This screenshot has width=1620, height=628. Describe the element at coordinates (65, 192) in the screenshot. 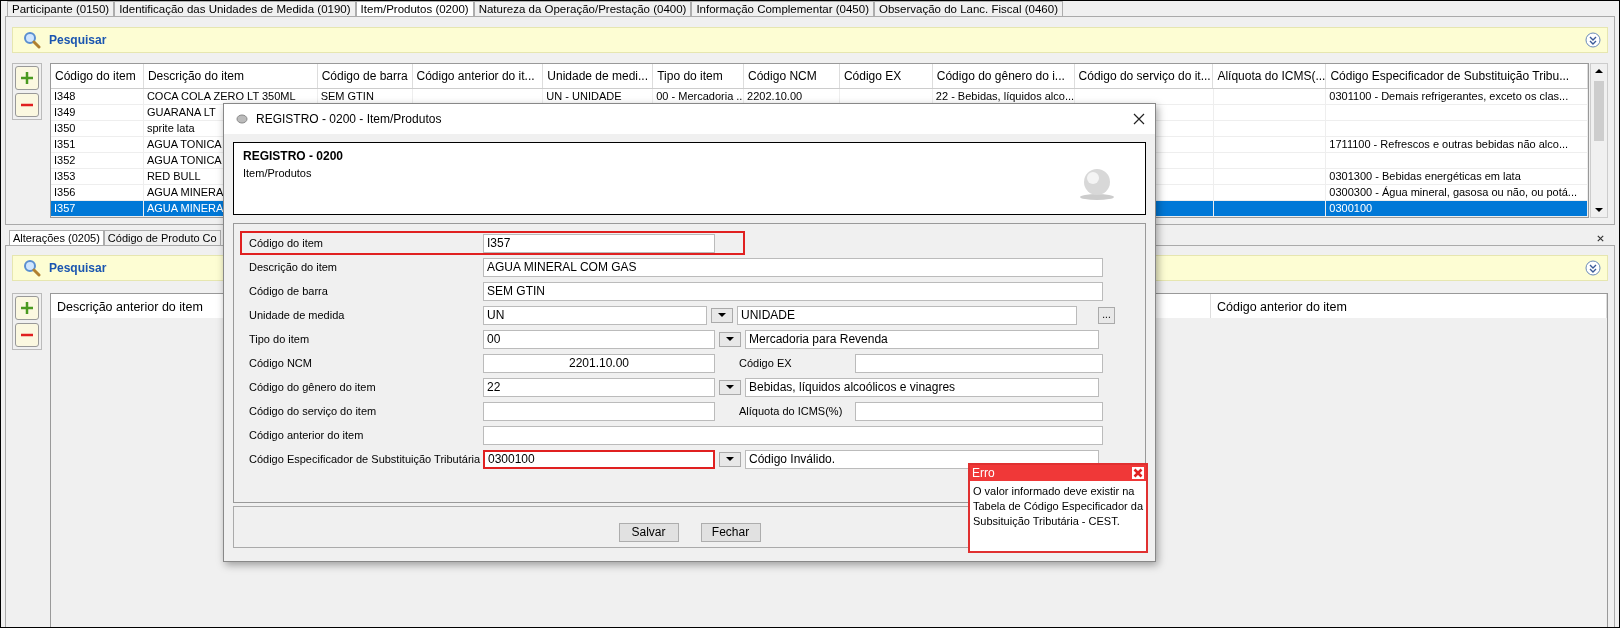

I see `table-cell: I356` at that location.